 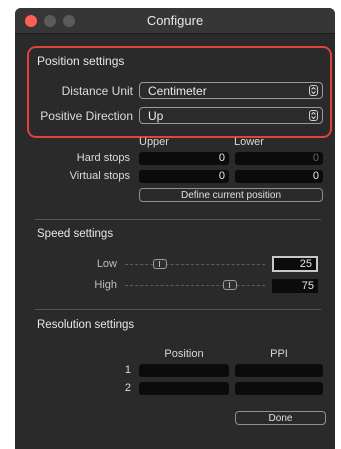 What do you see at coordinates (86, 325) in the screenshot?
I see `resolution-settings-title: Resolution settings` at bounding box center [86, 325].